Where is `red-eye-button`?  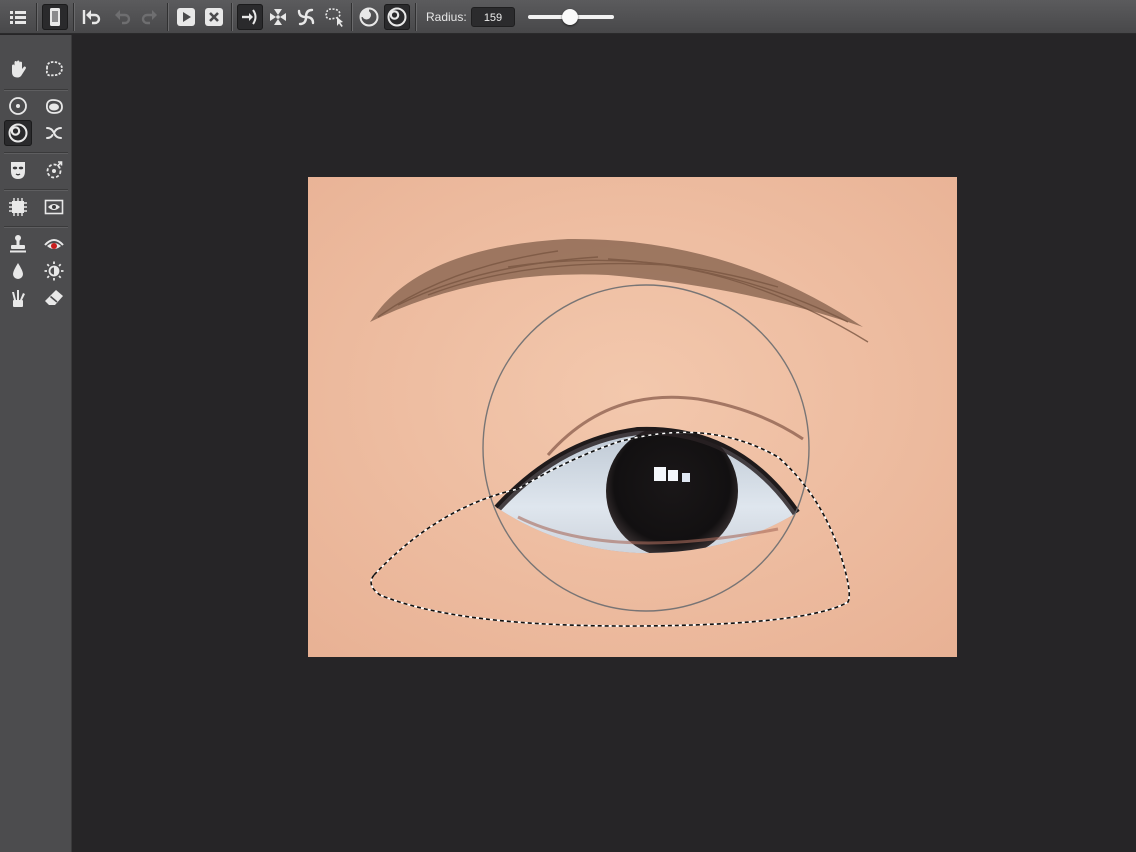
red-eye-button is located at coordinates (54, 244).